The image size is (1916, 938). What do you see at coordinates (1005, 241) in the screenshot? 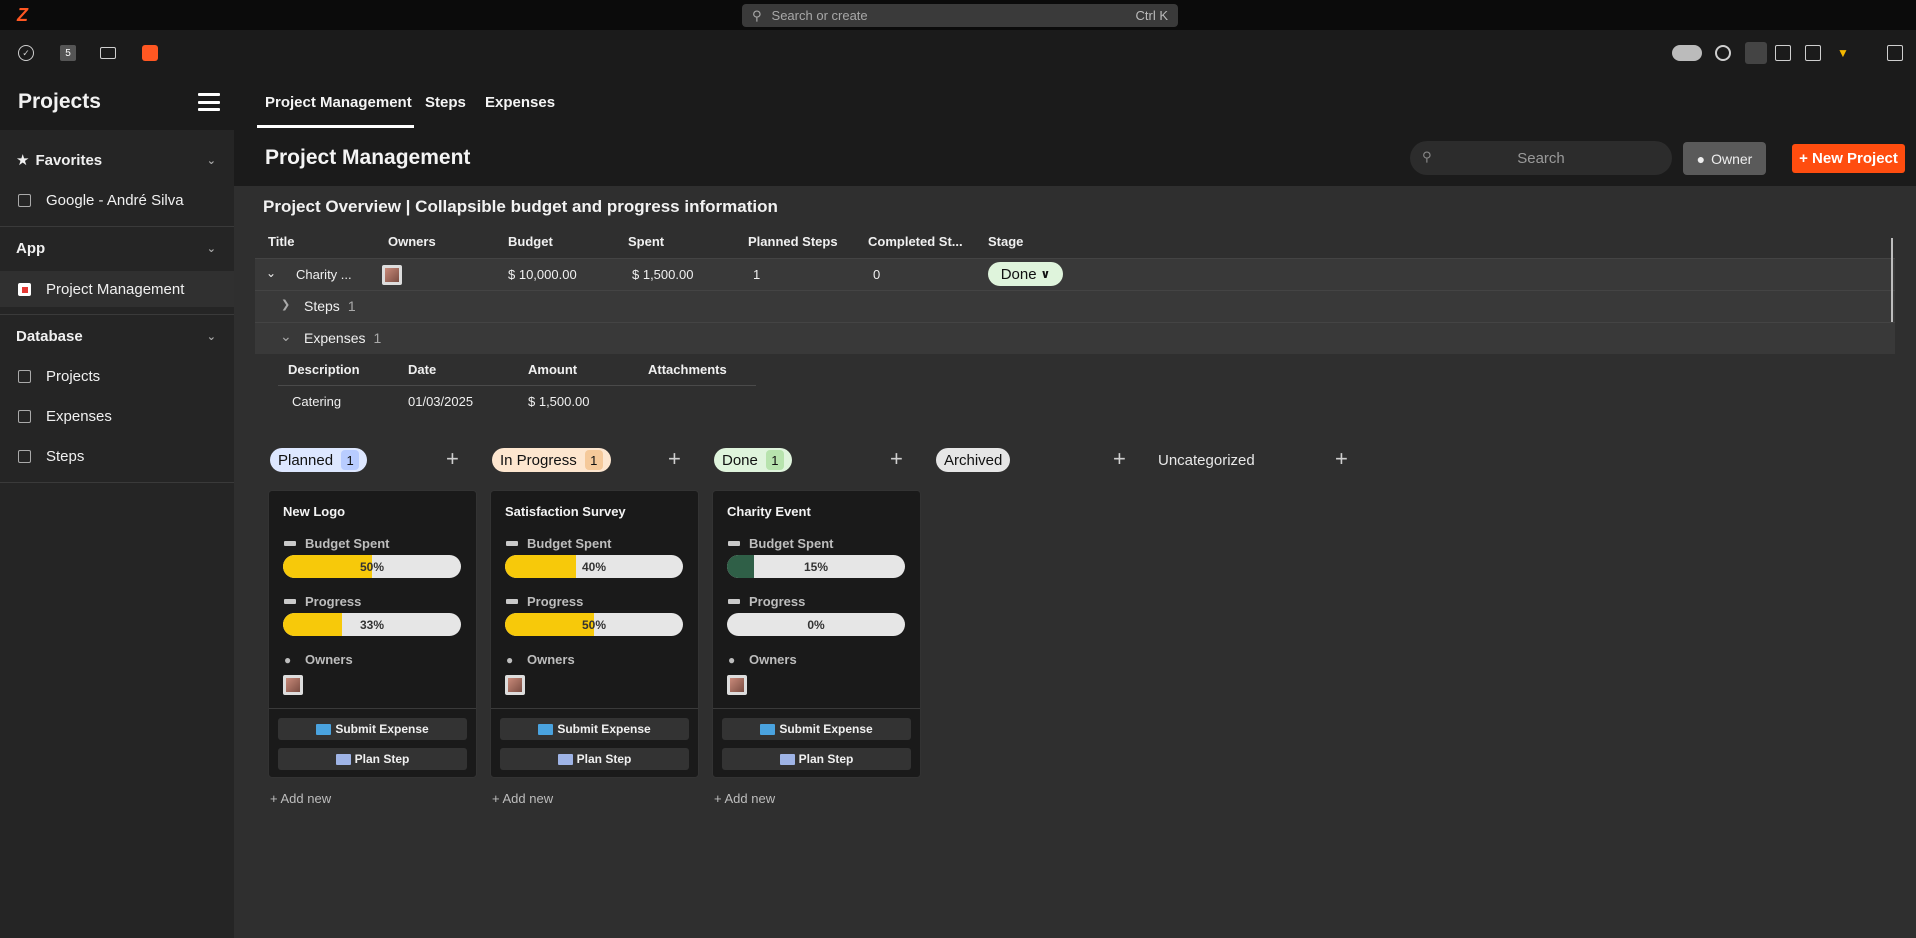
I see `col-header-stage: Stage` at bounding box center [1005, 241].